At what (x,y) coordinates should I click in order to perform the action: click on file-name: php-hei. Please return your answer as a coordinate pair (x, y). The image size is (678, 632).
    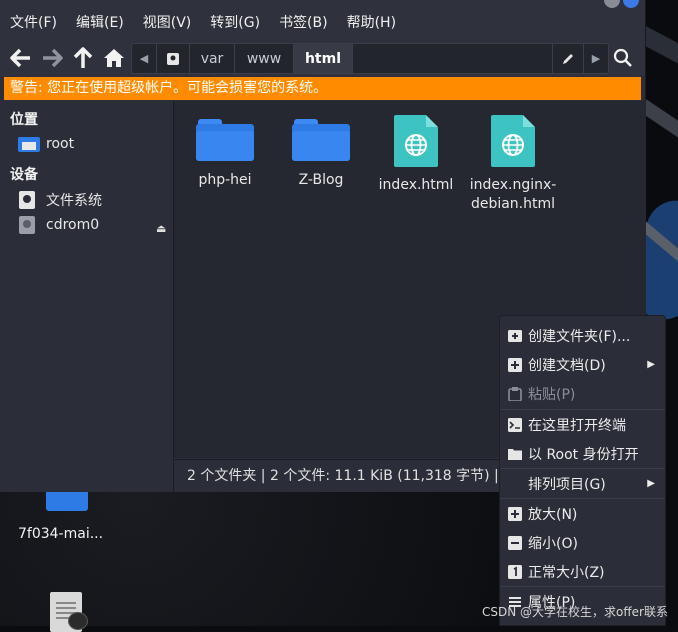
    Looking at the image, I should click on (225, 180).